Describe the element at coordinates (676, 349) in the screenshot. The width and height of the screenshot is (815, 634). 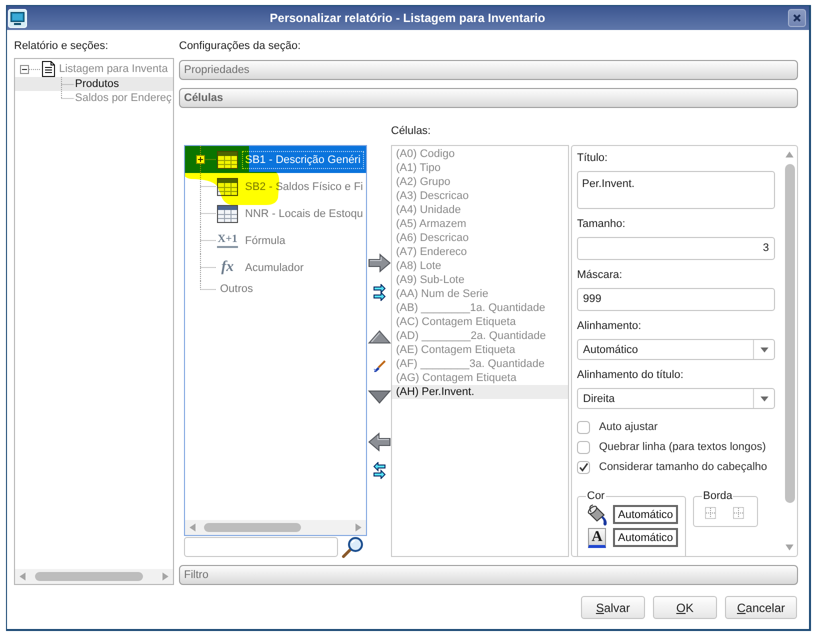
I see `dropdown: Automático` at that location.